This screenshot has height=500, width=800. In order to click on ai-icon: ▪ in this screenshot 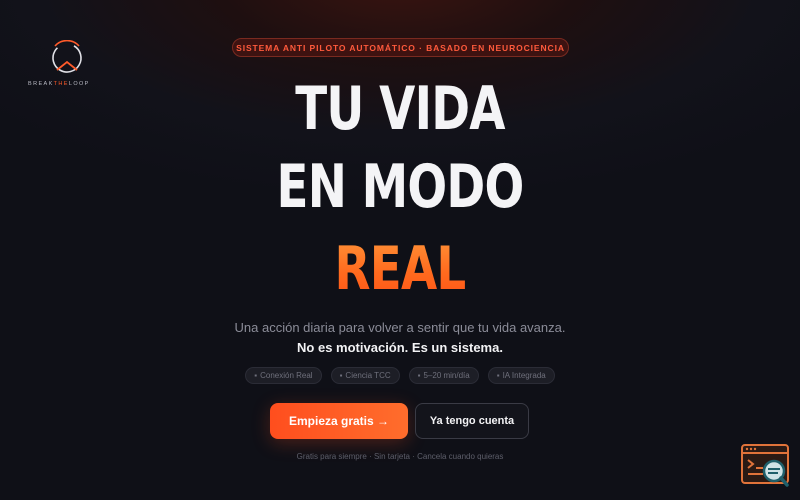, I will do `click(498, 375)`.